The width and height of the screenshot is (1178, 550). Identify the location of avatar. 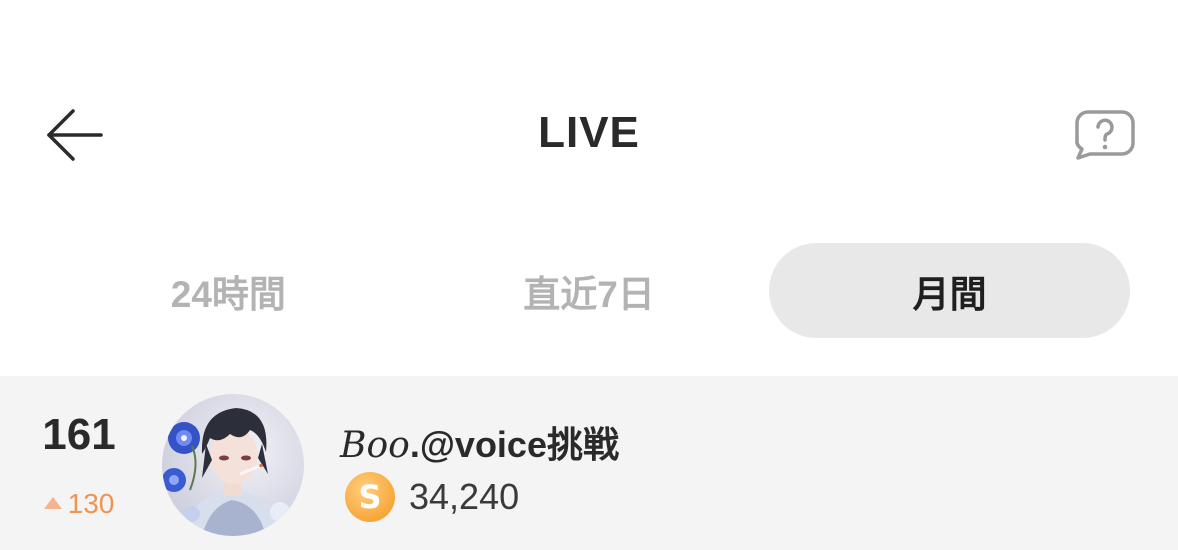
(233, 465).